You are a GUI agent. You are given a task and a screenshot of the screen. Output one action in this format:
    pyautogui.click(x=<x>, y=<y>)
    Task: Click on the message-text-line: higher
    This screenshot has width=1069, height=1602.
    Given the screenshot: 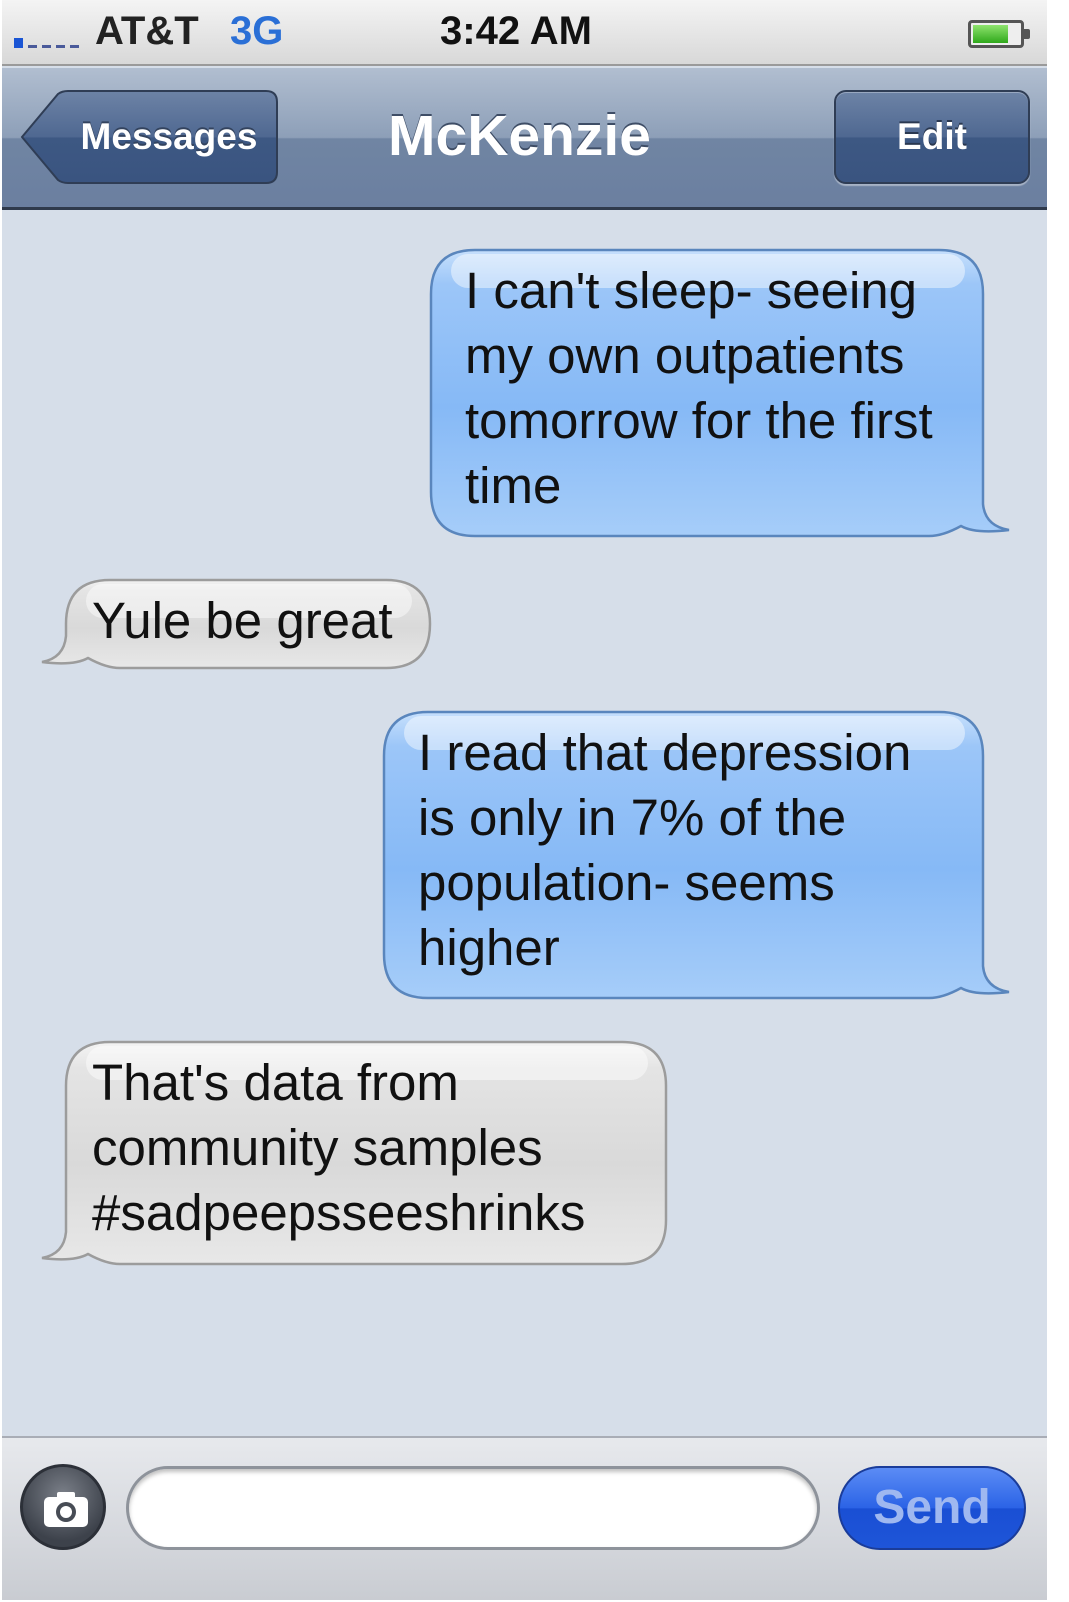 What is the action you would take?
    pyautogui.click(x=489, y=947)
    